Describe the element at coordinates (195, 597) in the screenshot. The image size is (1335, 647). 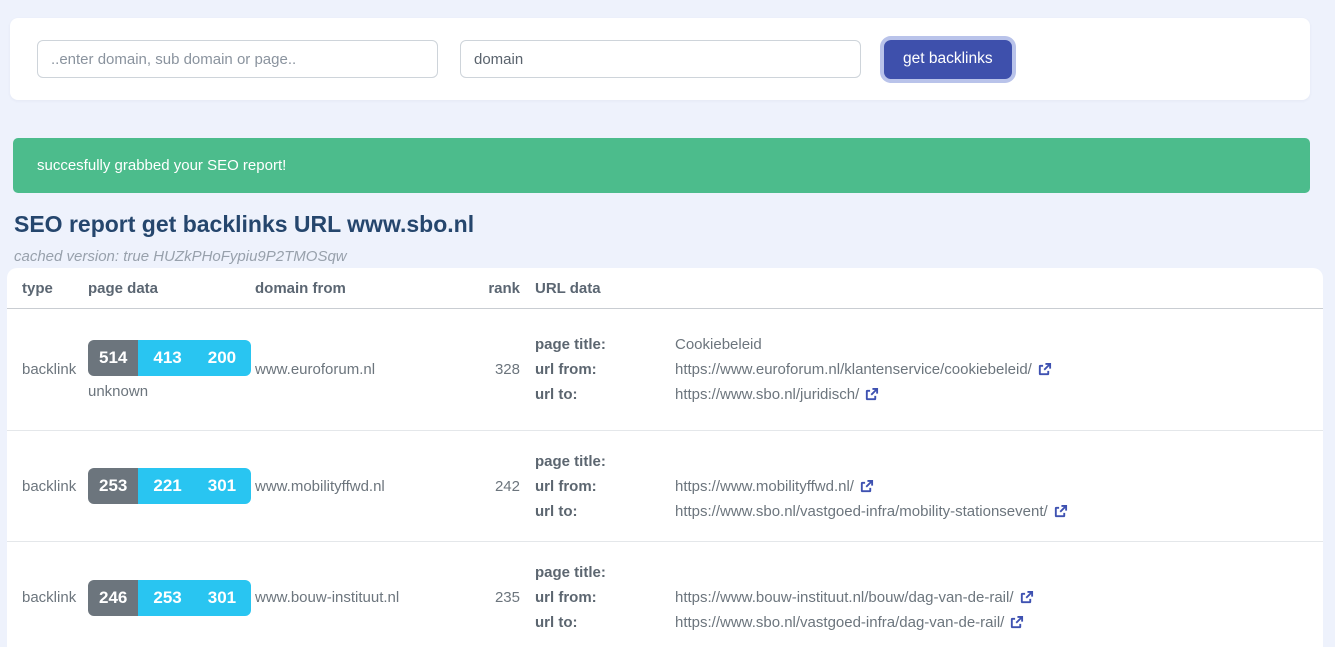
I see `metric-badge-cyan: 253 301` at that location.